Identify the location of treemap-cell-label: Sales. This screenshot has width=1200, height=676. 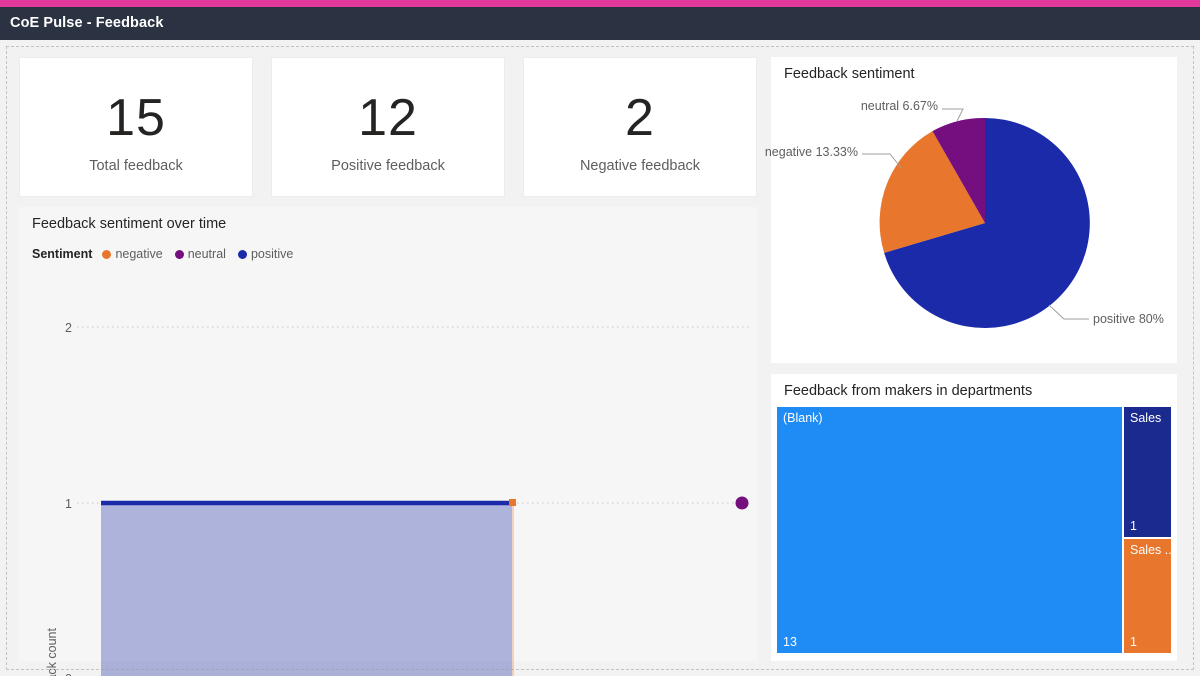
(1146, 418).